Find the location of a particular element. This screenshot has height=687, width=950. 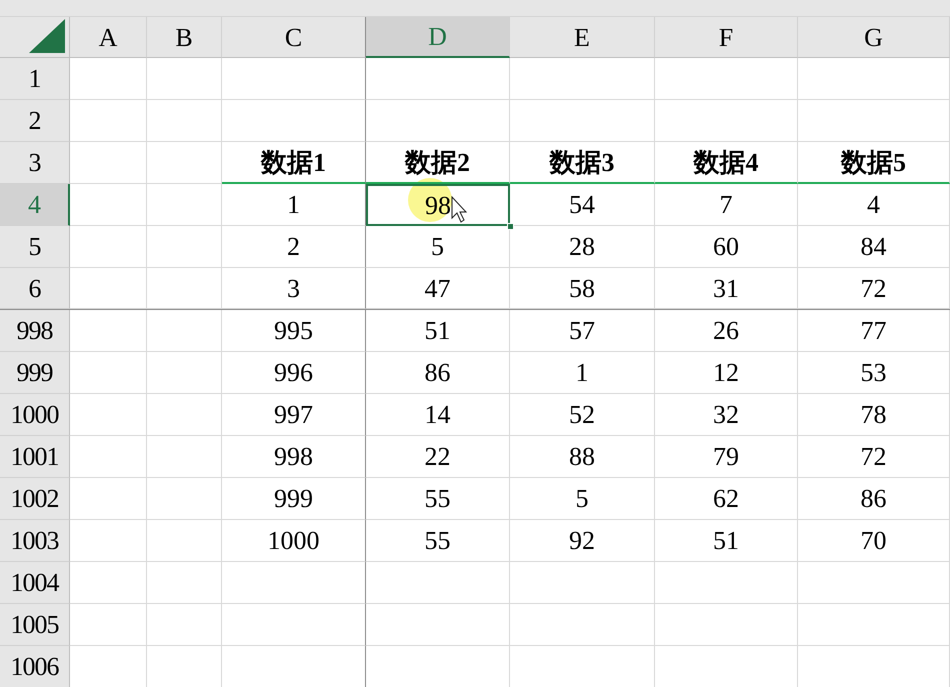

row-header: 999 is located at coordinates (35, 373).